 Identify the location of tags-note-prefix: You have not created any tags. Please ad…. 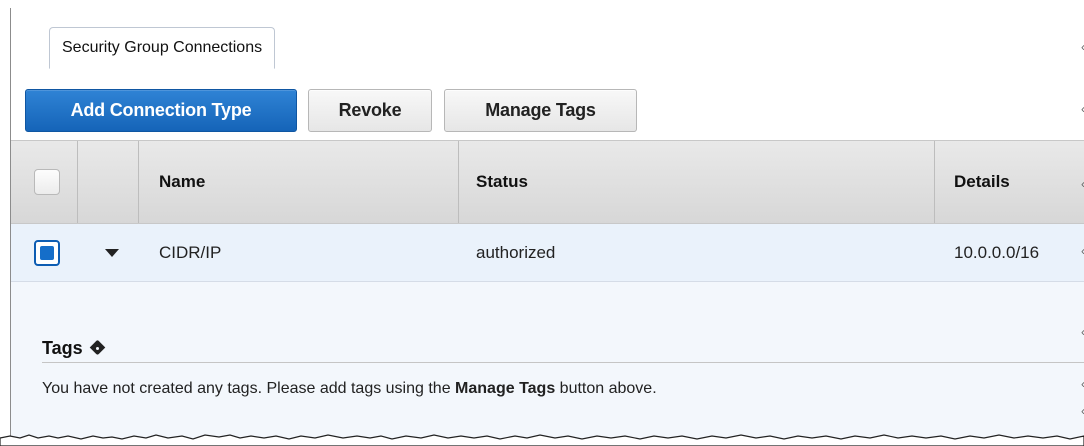
(249, 388).